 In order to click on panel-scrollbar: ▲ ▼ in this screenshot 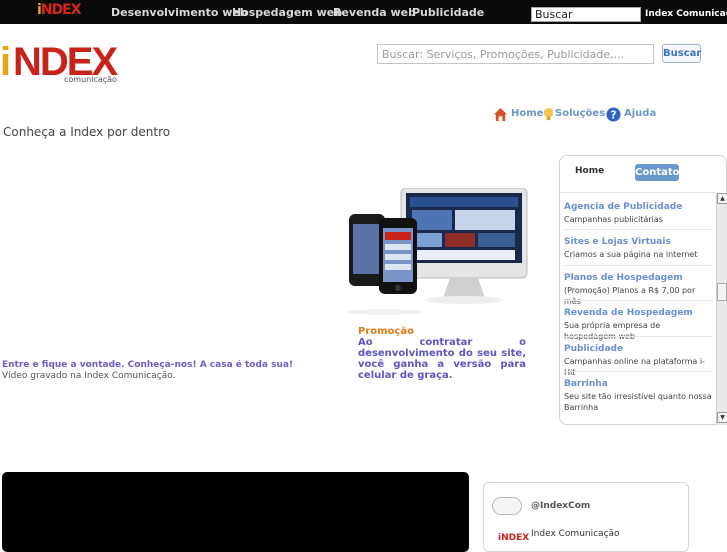, I will do `click(721, 309)`.